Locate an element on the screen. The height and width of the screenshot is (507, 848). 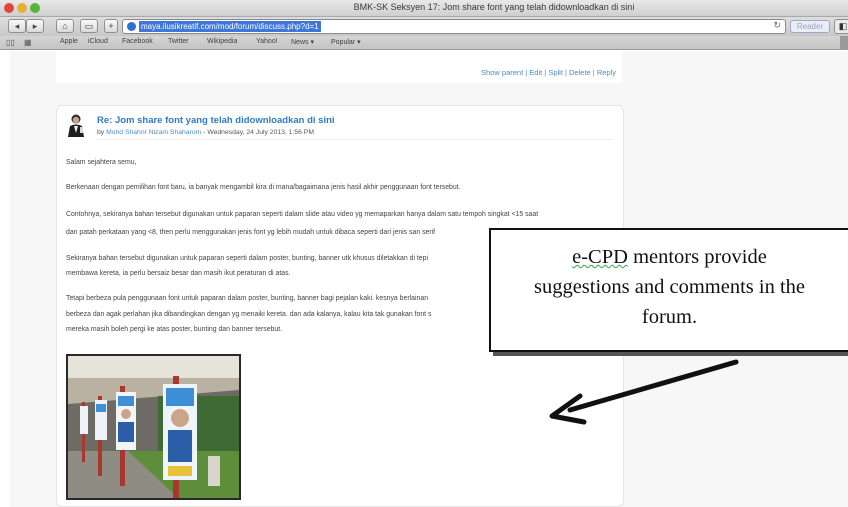
reload-icon: ↻ is located at coordinates (777, 25).